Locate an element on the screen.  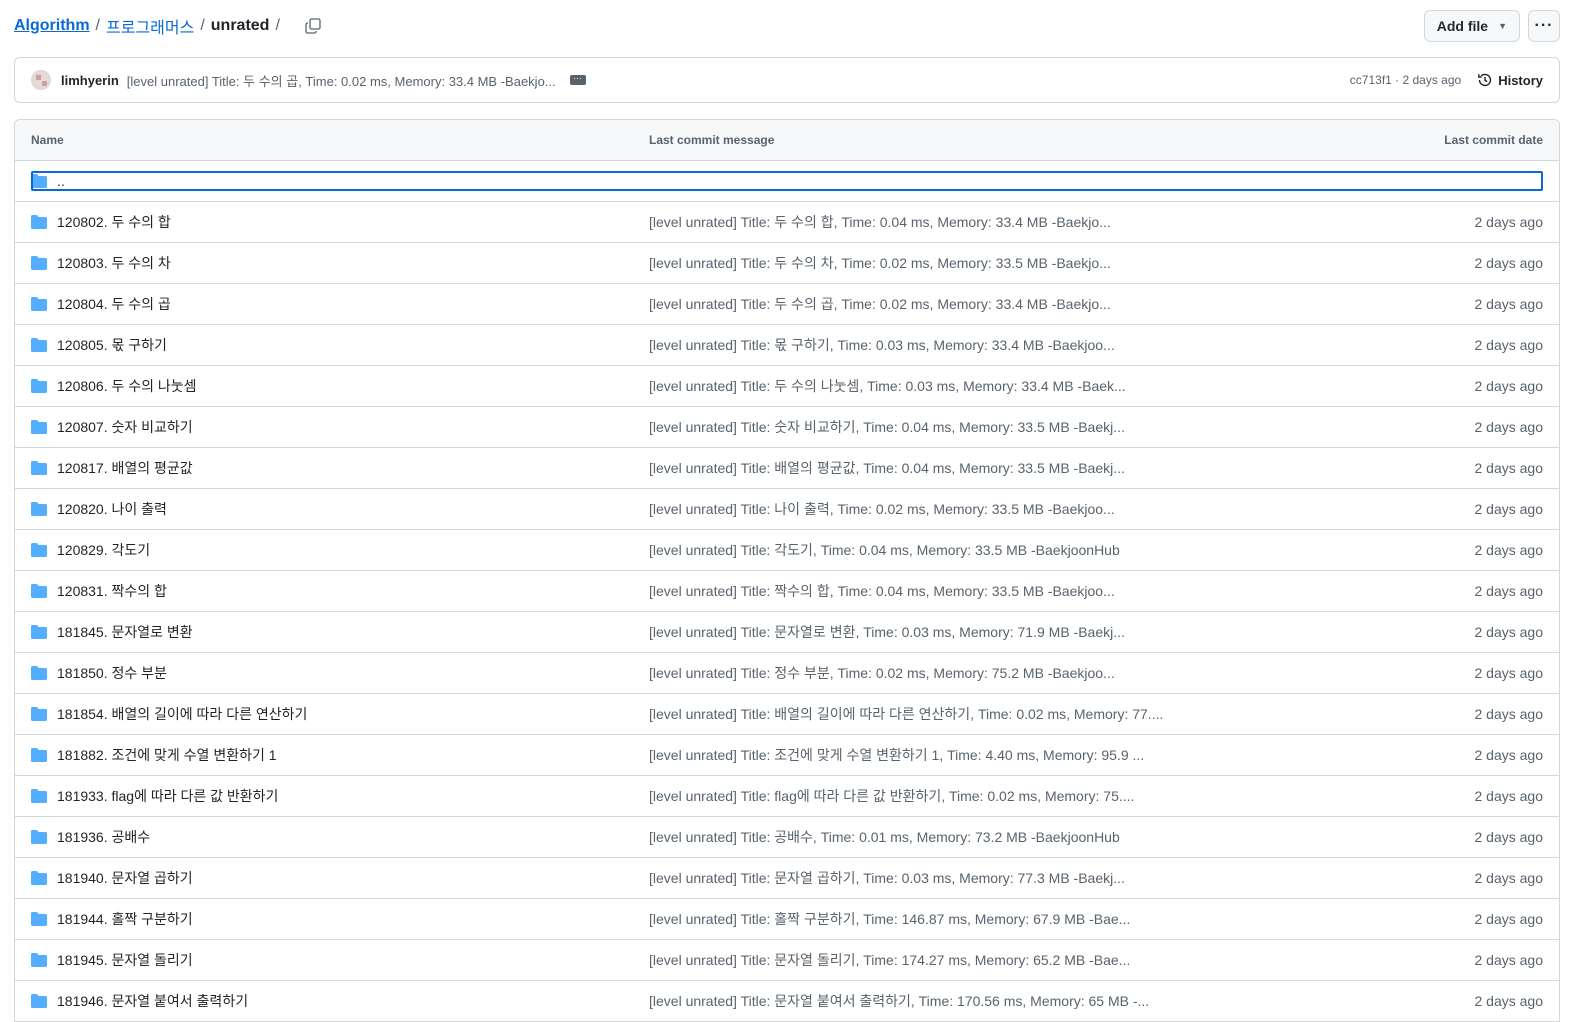
expand-commit-message-button: ··· is located at coordinates (577, 79).